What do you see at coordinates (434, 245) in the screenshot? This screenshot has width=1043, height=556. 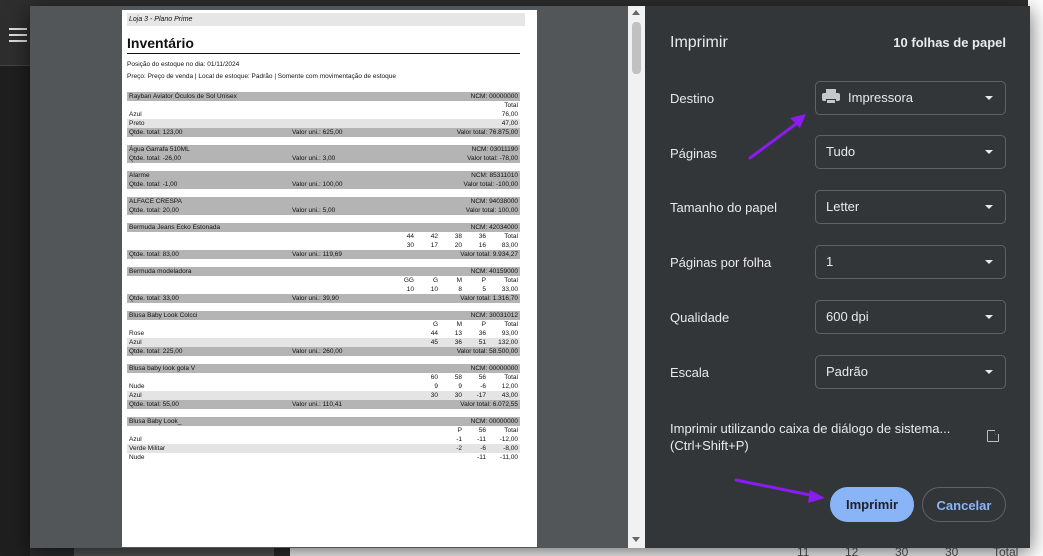 I see `cell-value: 17` at bounding box center [434, 245].